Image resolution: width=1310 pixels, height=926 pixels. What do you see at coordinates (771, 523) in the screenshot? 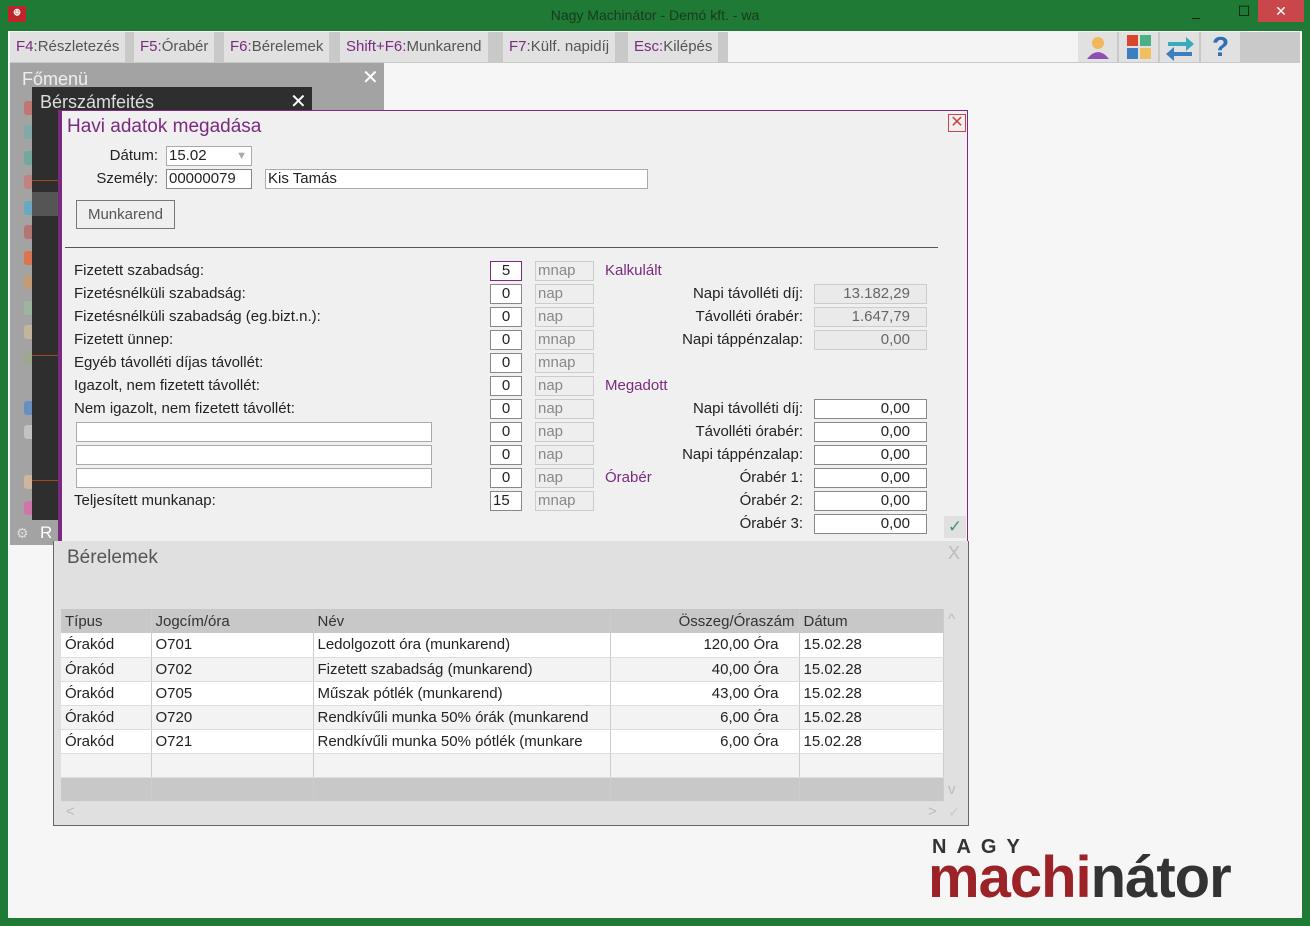
I see `oraber-field-label: Órabér 3:` at bounding box center [771, 523].